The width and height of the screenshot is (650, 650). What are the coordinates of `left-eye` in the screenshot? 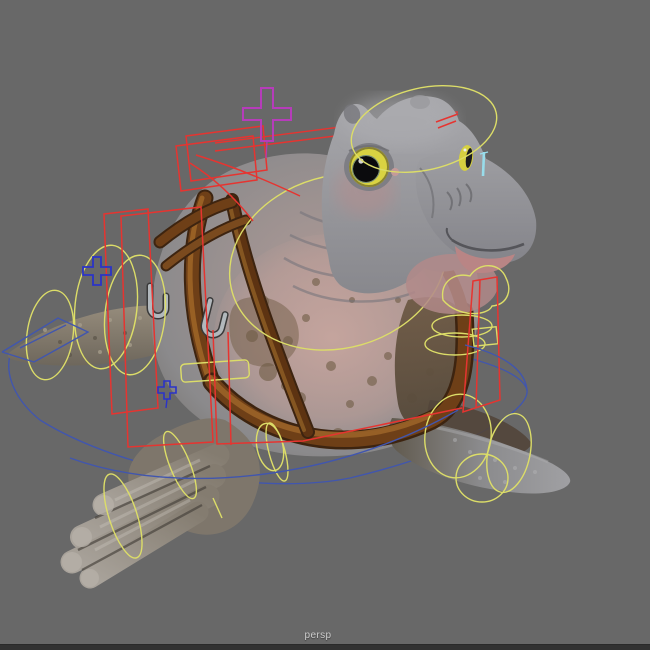 It's located at (369, 167).